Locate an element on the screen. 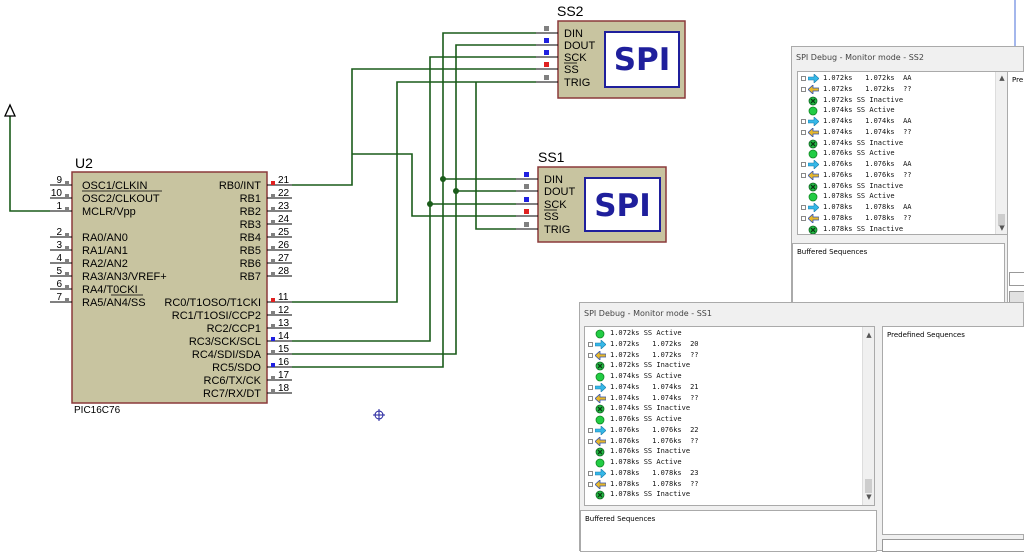 The height and width of the screenshot is (552, 1024). pin-label: SS is located at coordinates (551, 217).